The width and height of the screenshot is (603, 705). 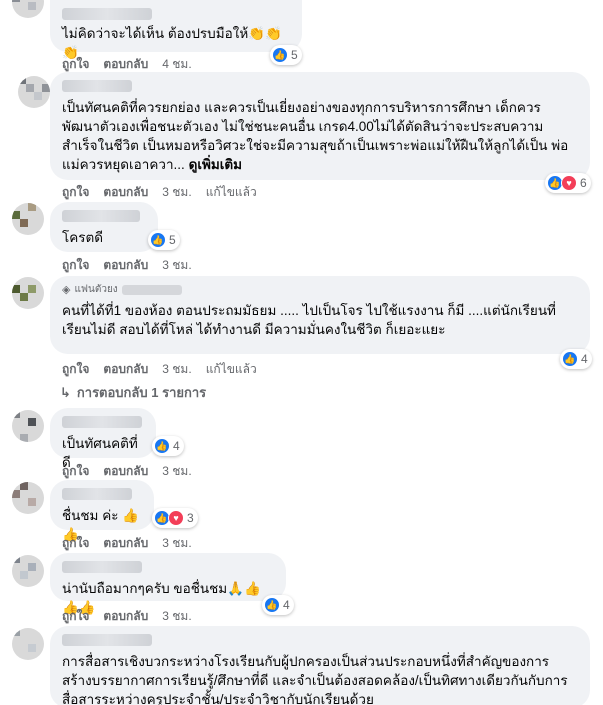 I want to click on see-more-link: ดูเพิ่มเติม, so click(x=215, y=164).